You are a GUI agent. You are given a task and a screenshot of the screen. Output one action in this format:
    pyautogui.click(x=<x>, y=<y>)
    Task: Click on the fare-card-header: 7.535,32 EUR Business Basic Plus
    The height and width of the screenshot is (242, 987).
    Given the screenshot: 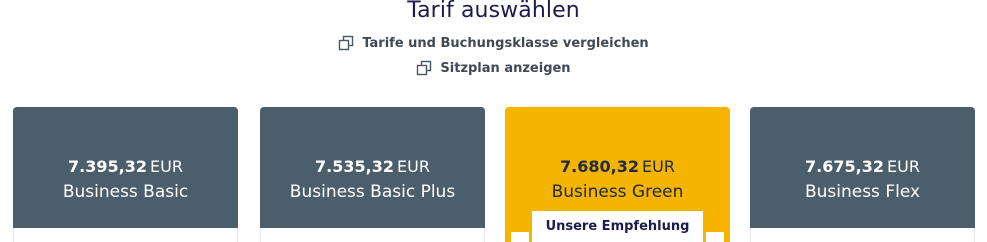 What is the action you would take?
    pyautogui.click(x=372, y=167)
    